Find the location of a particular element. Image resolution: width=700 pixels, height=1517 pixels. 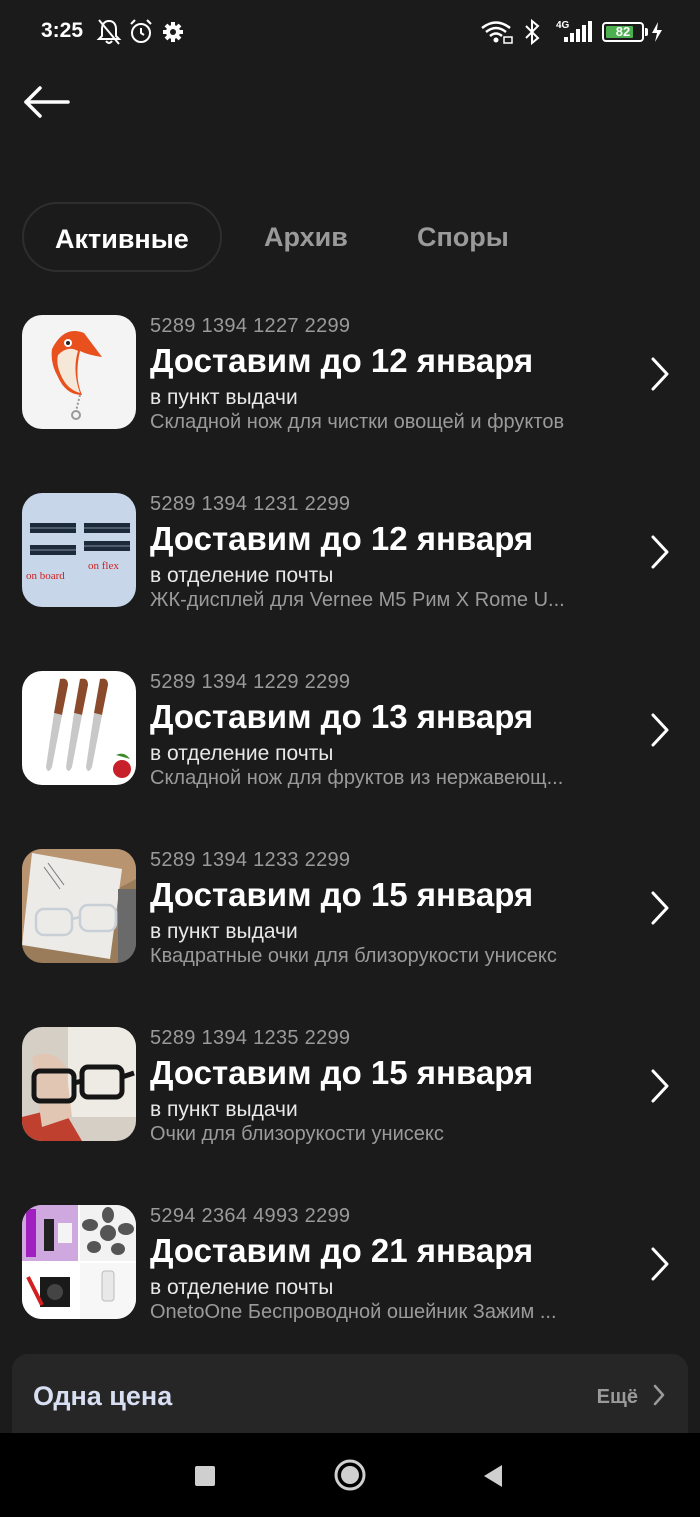

product-name: Квадратные очки для близорукости унисекс is located at coordinates (353, 956).